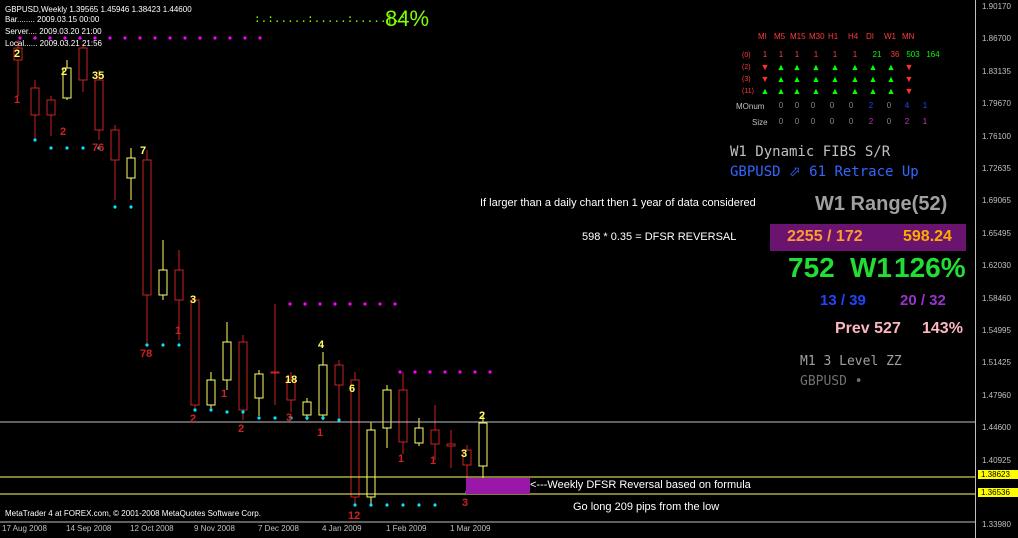 The image size is (1018, 538). What do you see at coordinates (89, 528) in the screenshot?
I see `date-axis-label: 14 Sep 2008` at bounding box center [89, 528].